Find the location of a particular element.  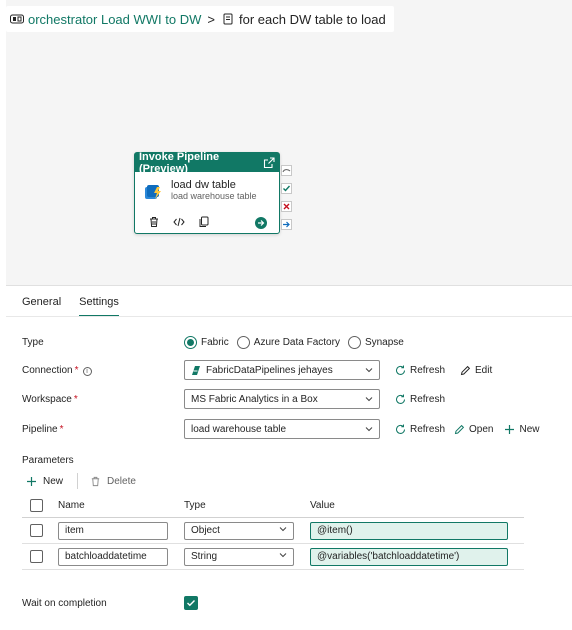

activity-type-label: Invoke Pipeline (Preview) is located at coordinates (179, 162).